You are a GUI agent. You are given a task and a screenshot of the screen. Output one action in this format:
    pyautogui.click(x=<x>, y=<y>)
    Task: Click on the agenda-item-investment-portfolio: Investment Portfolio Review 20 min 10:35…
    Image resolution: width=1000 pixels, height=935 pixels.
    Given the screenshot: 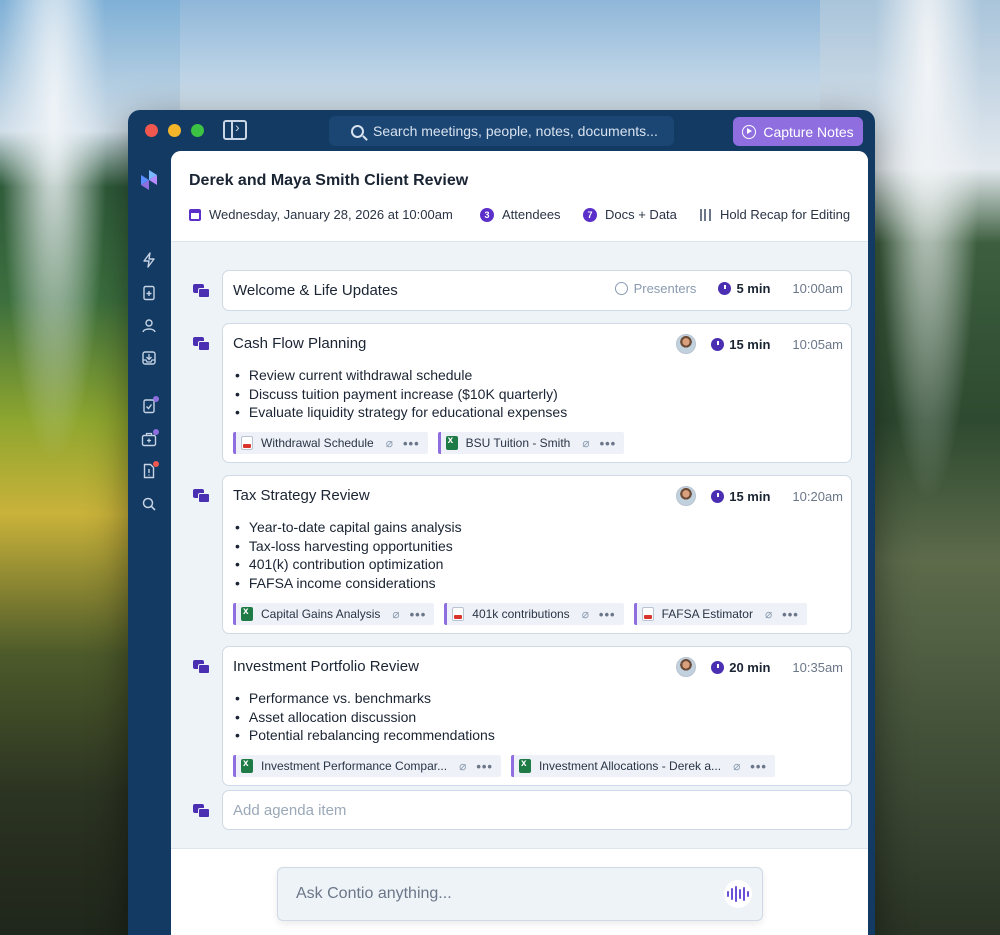 What is the action you would take?
    pyautogui.click(x=537, y=716)
    